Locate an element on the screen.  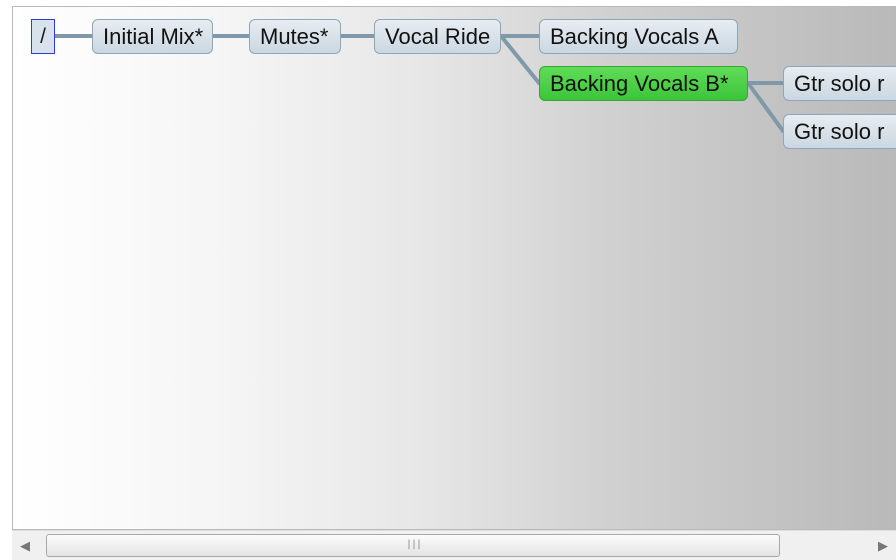
mix-node-initial-mix: Initial Mix* is located at coordinates (152, 36).